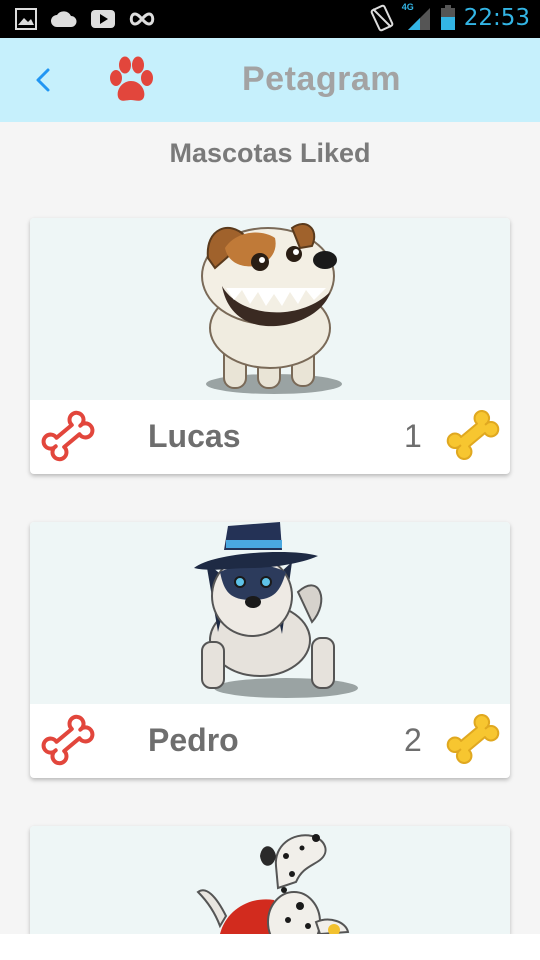  I want to click on pet-card-footer: Lucas 1, so click(270, 437).